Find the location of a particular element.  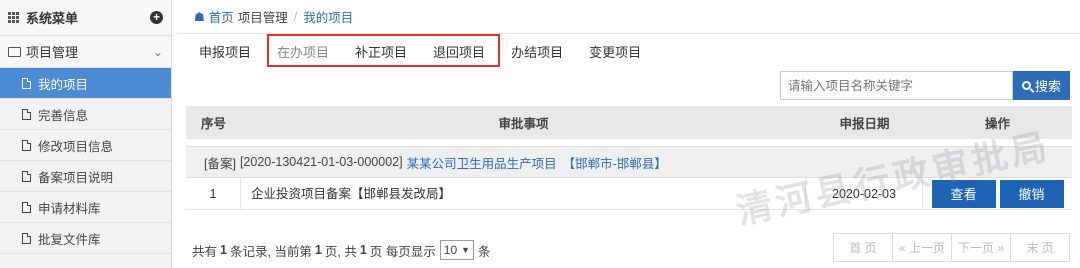

breadcrumb-home: 首页 is located at coordinates (221, 16).